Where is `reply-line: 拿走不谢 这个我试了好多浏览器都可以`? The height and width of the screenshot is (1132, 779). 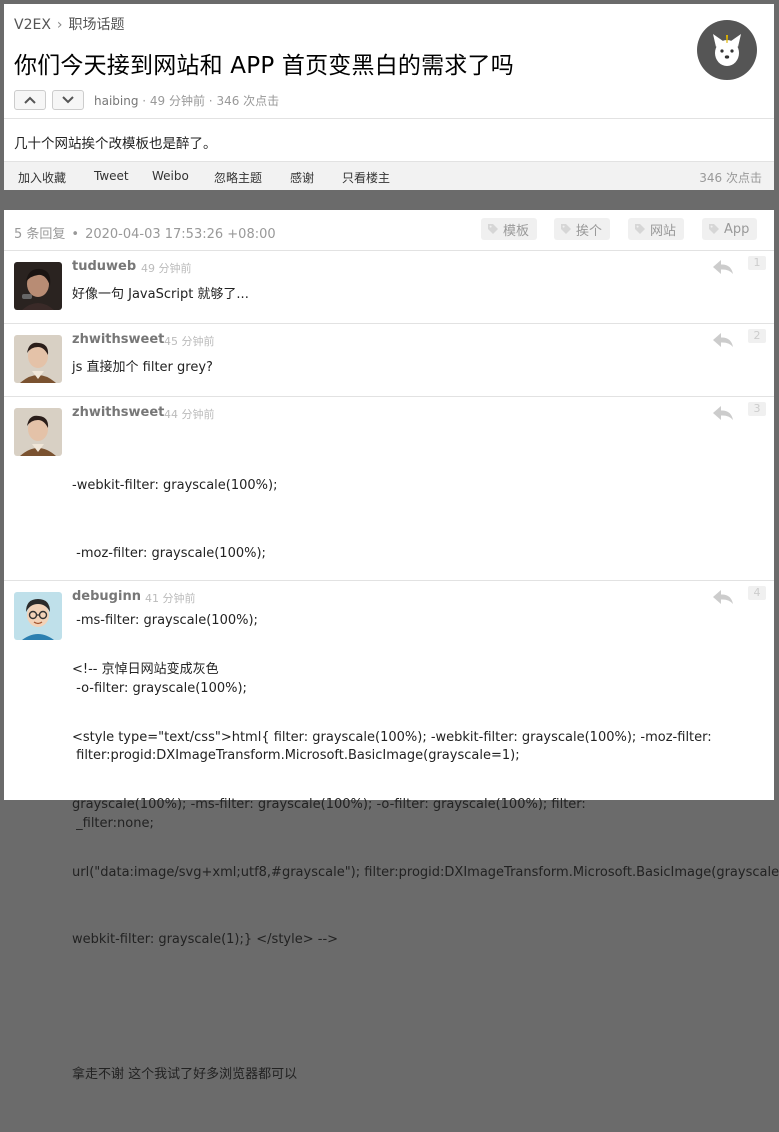
reply-line: 拿走不谢 这个我试了好多浏览器都可以 is located at coordinates (185, 1074).